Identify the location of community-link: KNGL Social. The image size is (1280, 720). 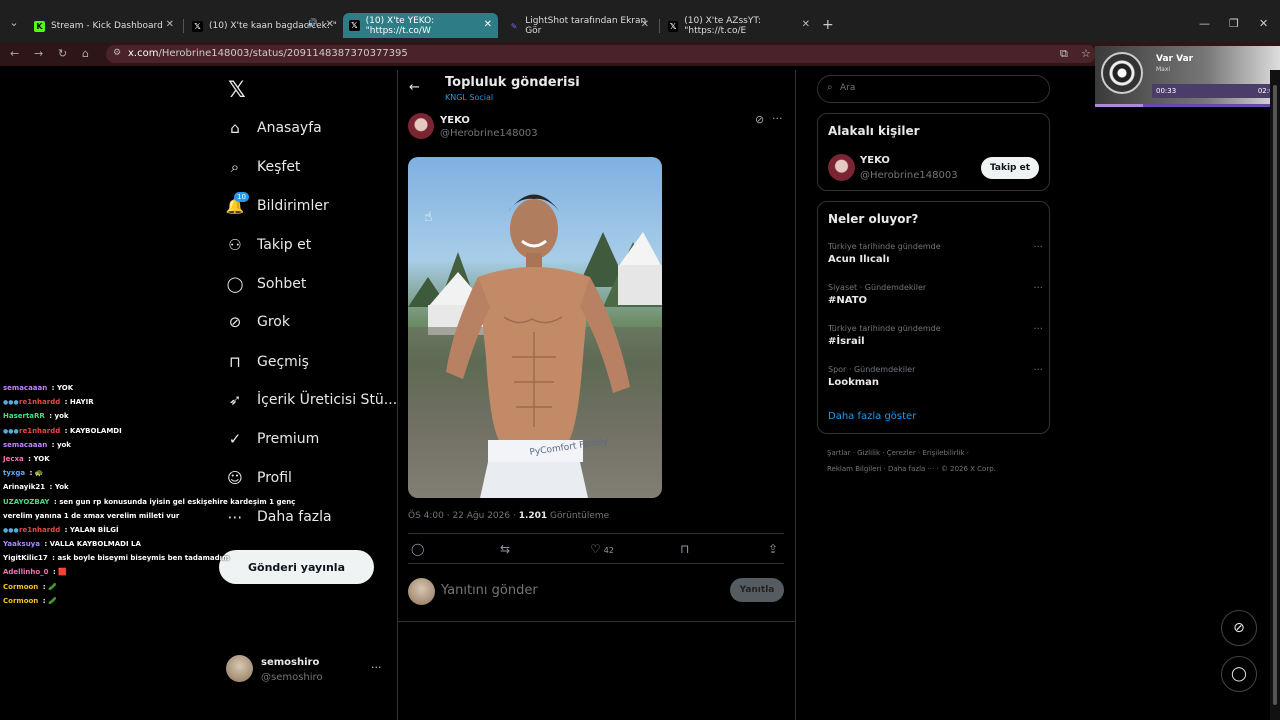
(469, 97).